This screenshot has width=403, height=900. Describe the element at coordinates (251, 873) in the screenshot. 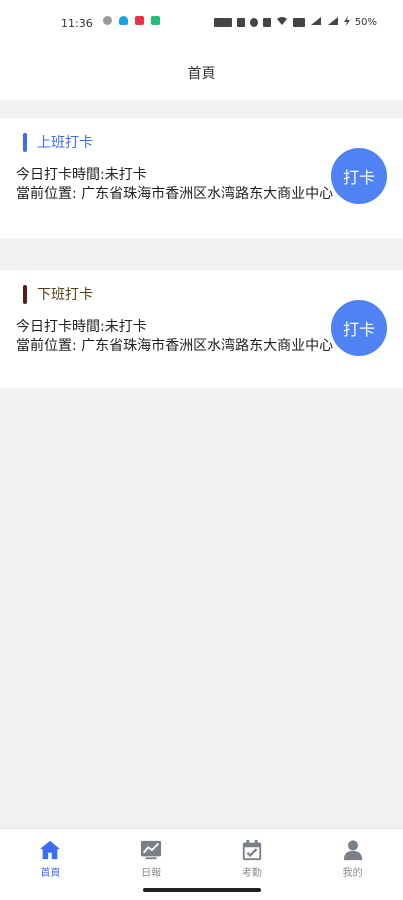

I see `tab-attendance-label: 考勤` at that location.